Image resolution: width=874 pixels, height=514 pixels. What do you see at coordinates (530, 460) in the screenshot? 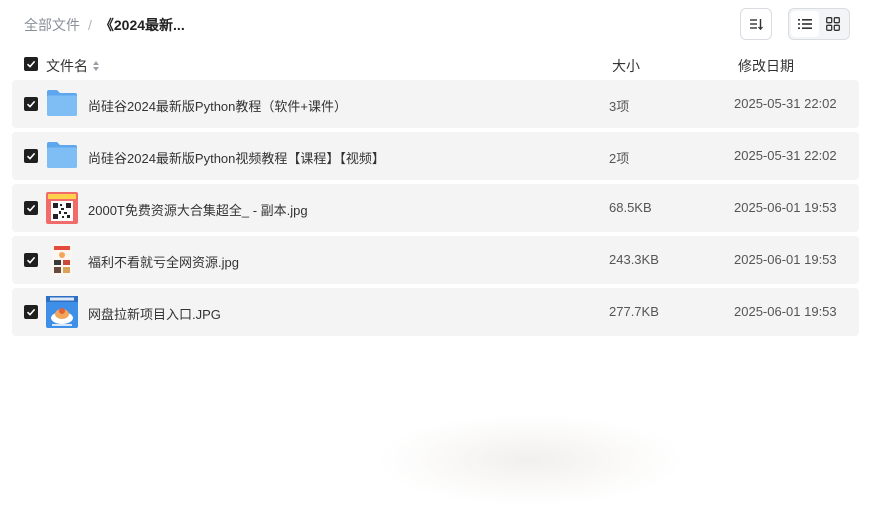
I see `background-glow` at bounding box center [530, 460].